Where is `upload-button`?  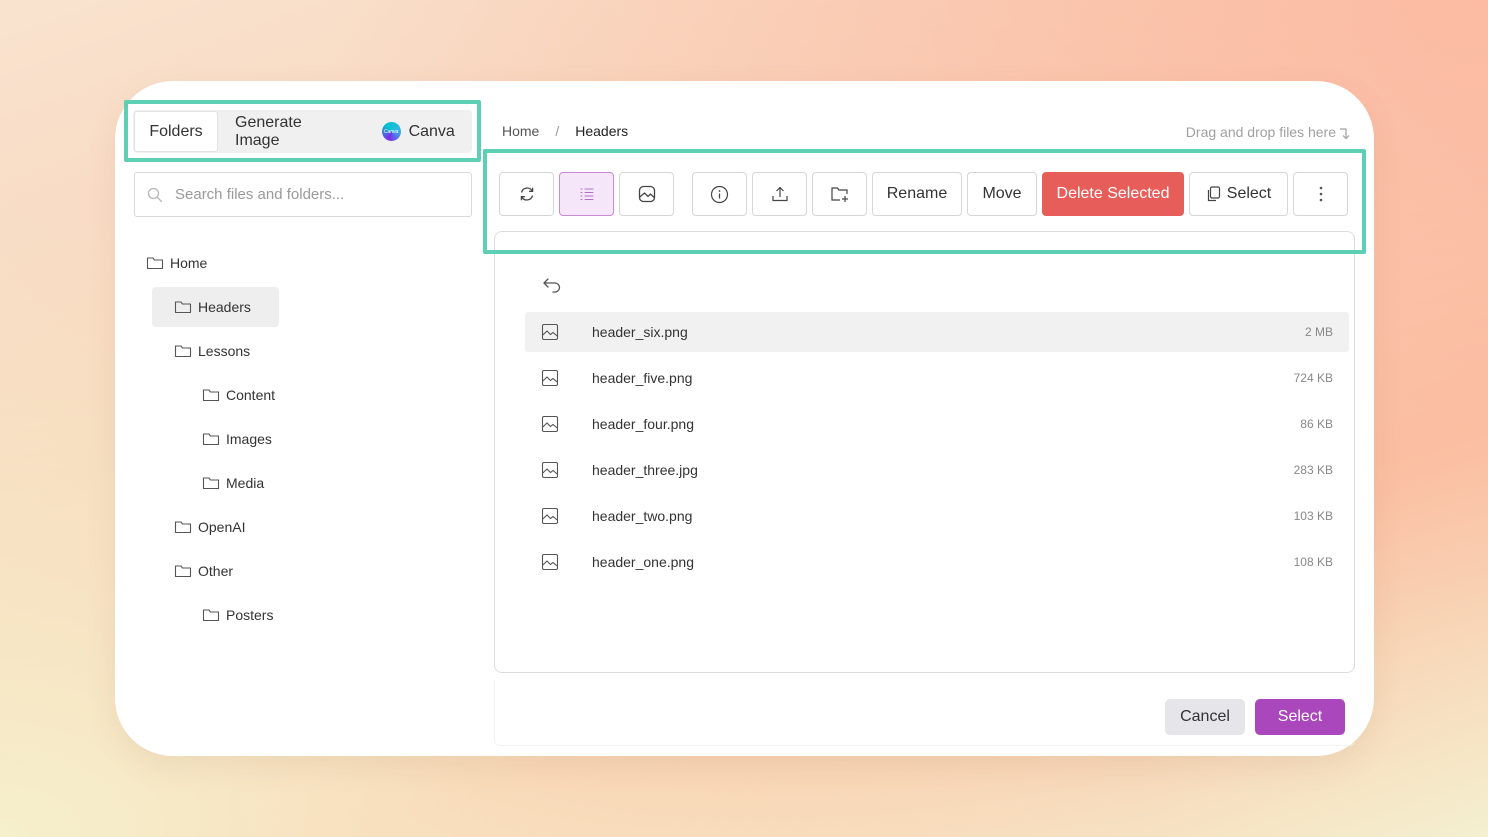
upload-button is located at coordinates (779, 194).